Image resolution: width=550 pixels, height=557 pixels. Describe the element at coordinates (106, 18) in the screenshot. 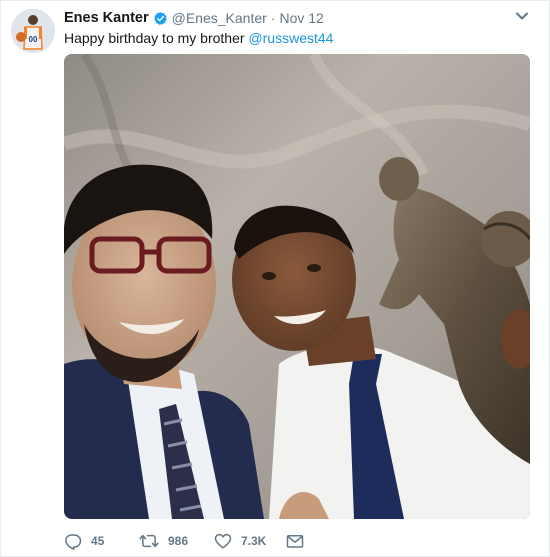

I see `display-name: Enes Kanter` at that location.